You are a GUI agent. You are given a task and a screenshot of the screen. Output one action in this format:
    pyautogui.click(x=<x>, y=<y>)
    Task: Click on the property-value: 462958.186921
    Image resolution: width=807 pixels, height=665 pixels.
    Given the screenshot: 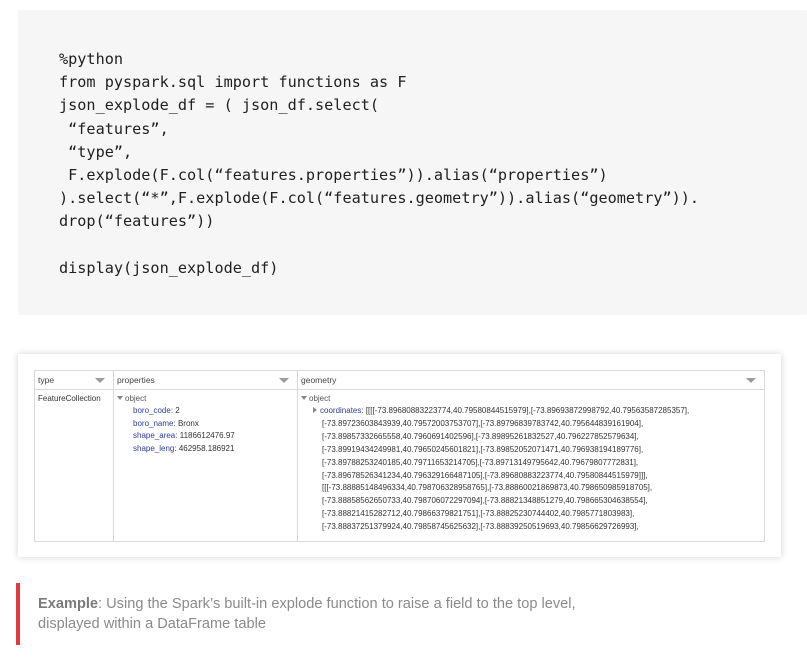 What is the action you would take?
    pyautogui.click(x=206, y=449)
    